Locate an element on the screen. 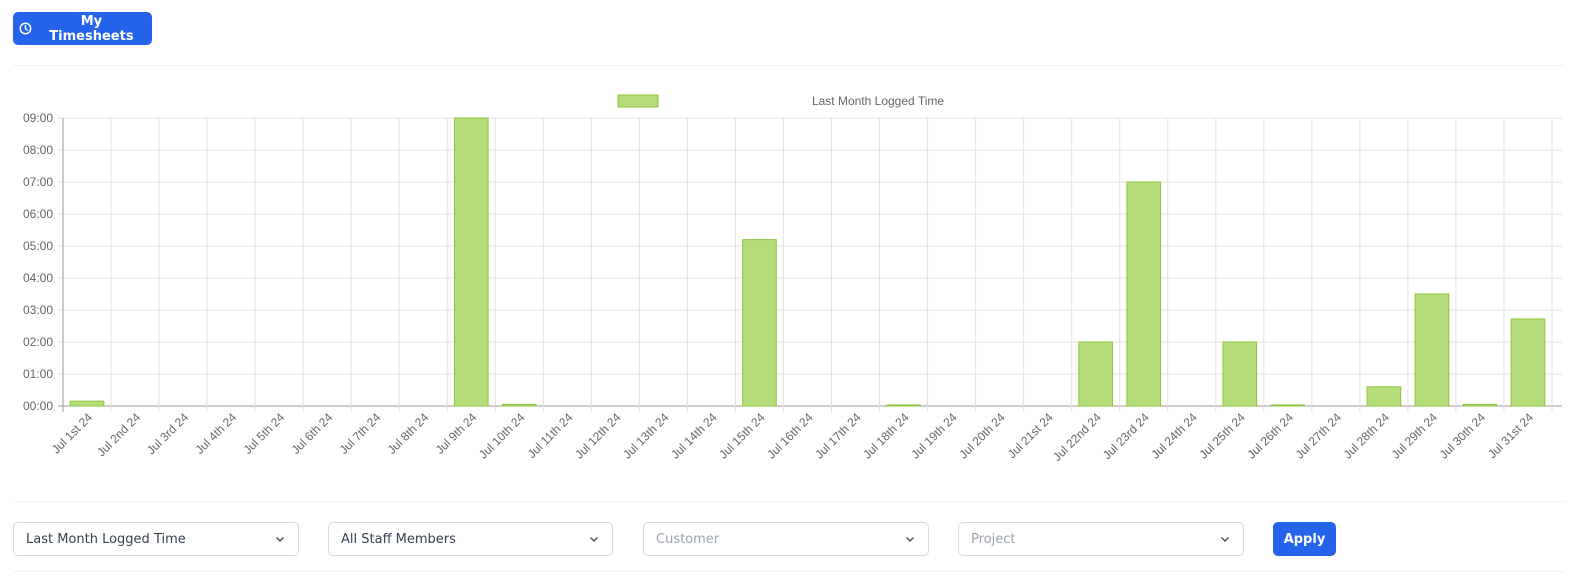 The image size is (1585, 579). my-timesheets-label: My Timesheets is located at coordinates (91, 28).